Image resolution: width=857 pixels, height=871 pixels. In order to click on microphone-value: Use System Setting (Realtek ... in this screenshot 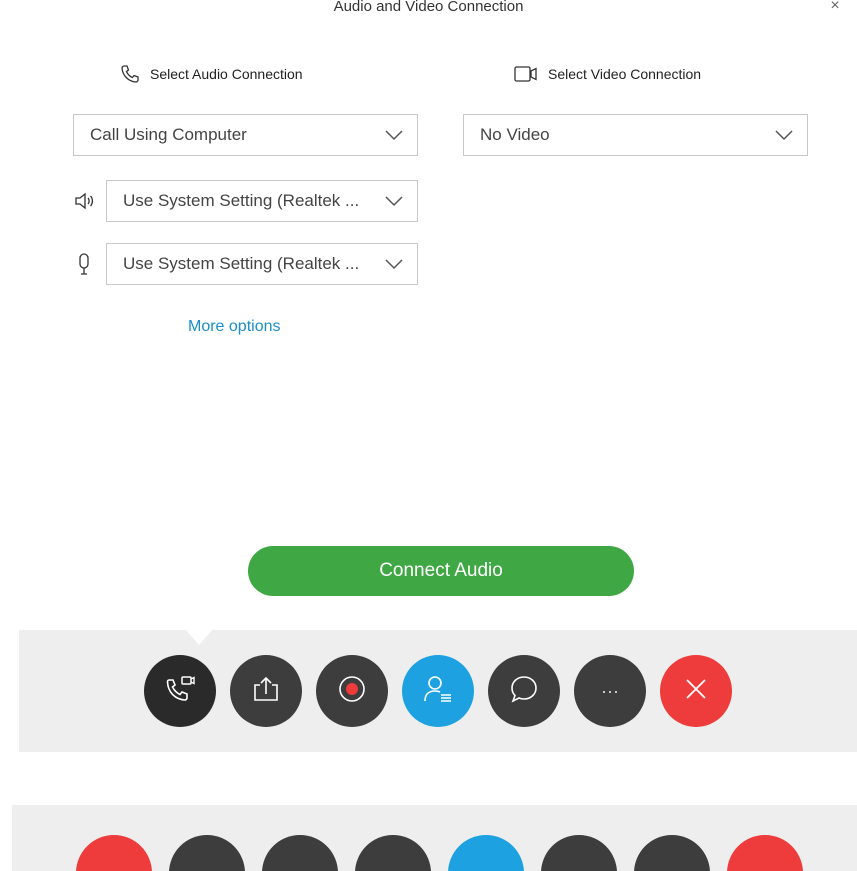, I will do `click(241, 263)`.